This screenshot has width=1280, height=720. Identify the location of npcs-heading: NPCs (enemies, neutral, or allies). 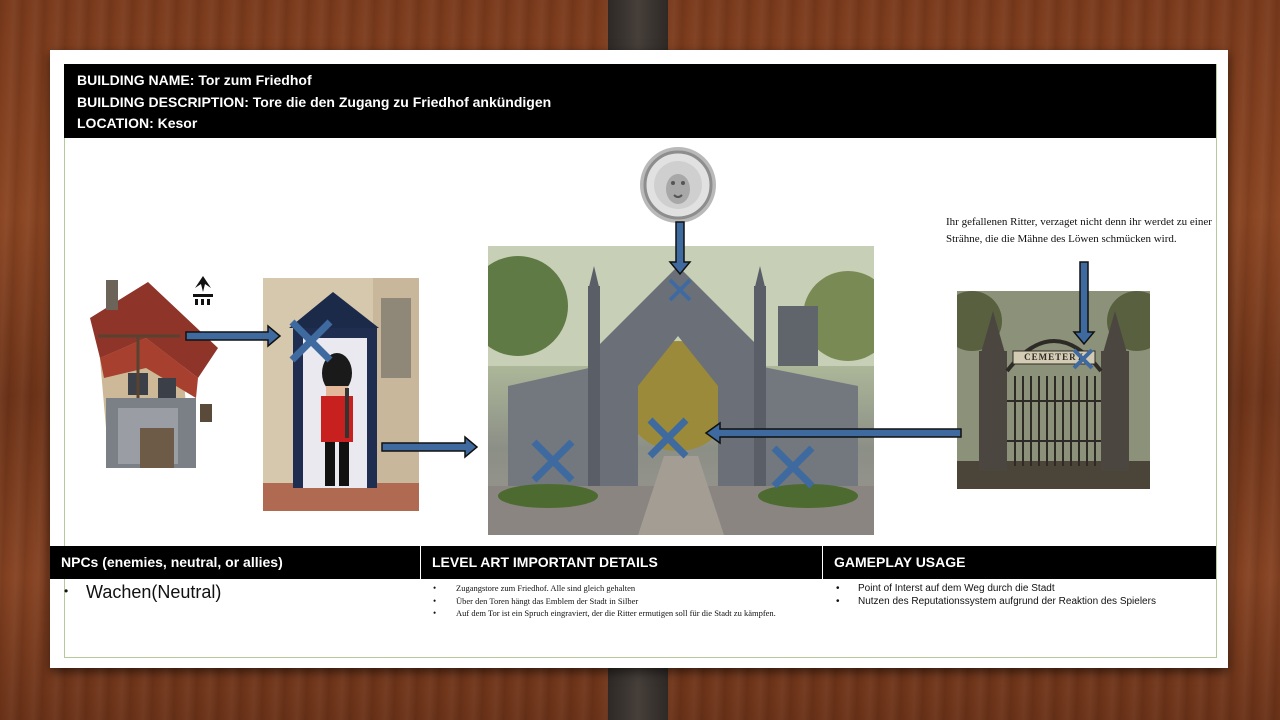
(235, 562).